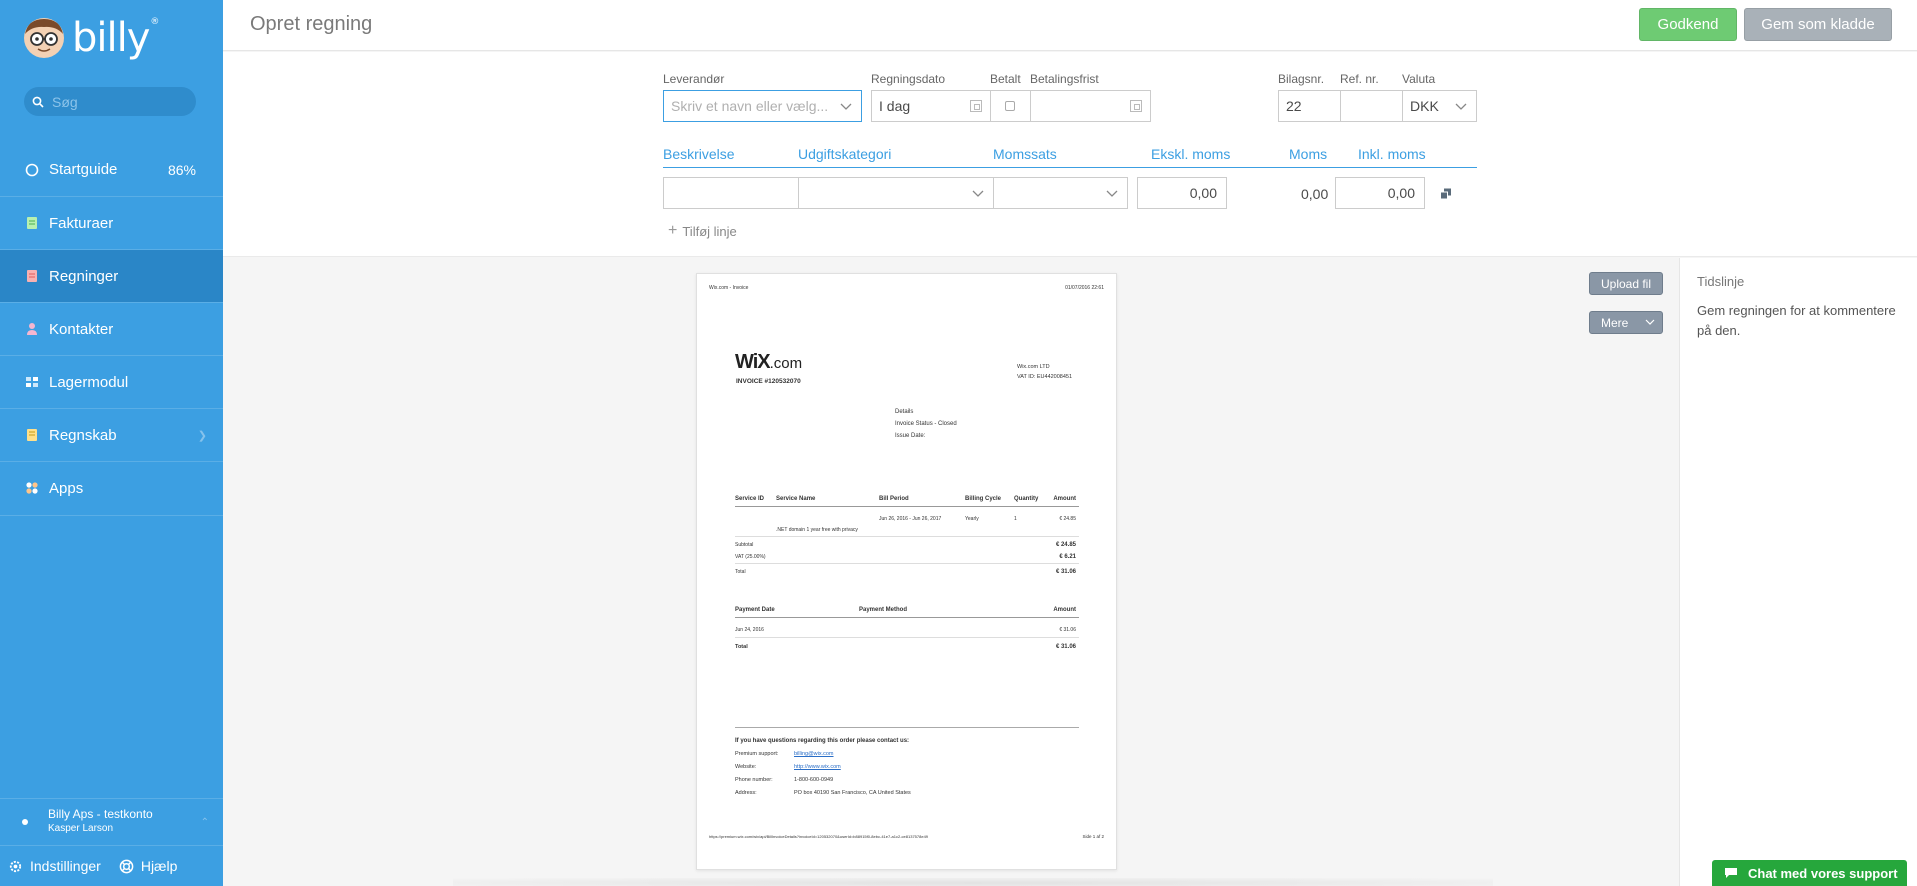 Image resolution: width=1917 pixels, height=886 pixels. Describe the element at coordinates (117, 101) in the screenshot. I see `search-input` at that location.